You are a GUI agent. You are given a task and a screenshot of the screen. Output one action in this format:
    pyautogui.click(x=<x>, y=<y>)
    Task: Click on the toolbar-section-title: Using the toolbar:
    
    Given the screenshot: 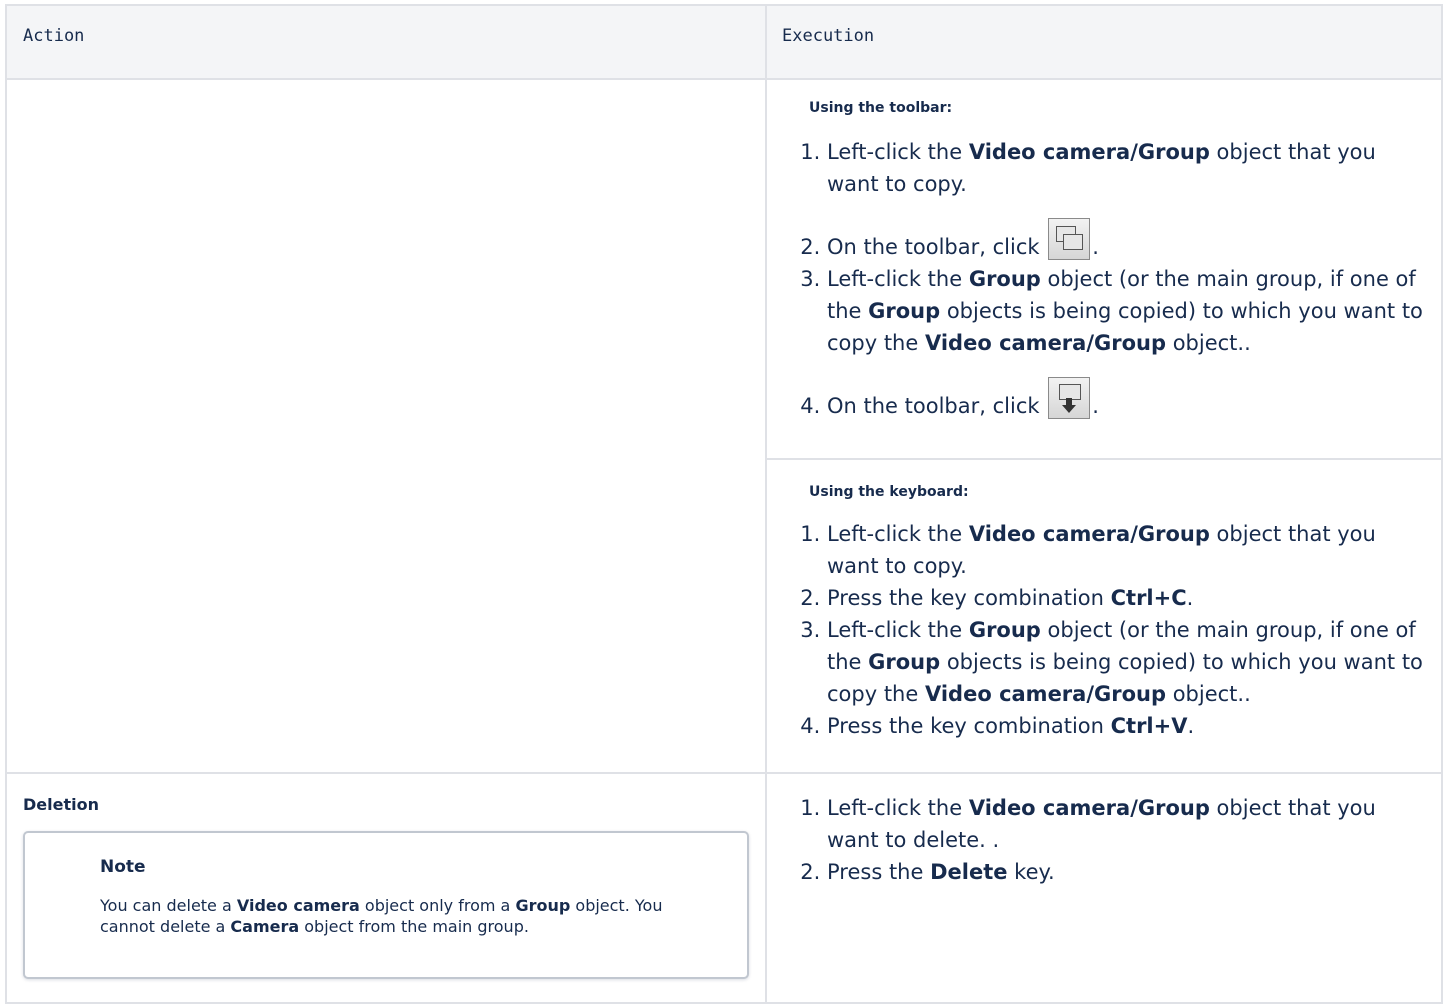 What is the action you would take?
    pyautogui.click(x=881, y=108)
    